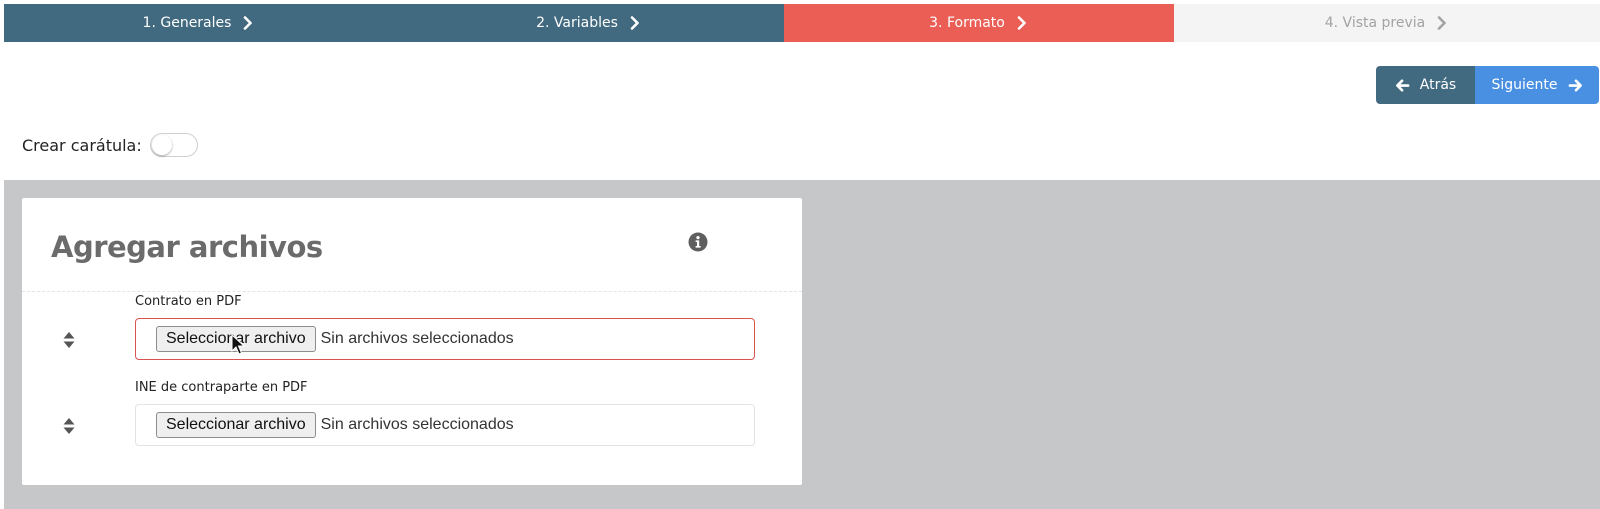  What do you see at coordinates (187, 247) in the screenshot?
I see `card-title: Agregar archivos` at bounding box center [187, 247].